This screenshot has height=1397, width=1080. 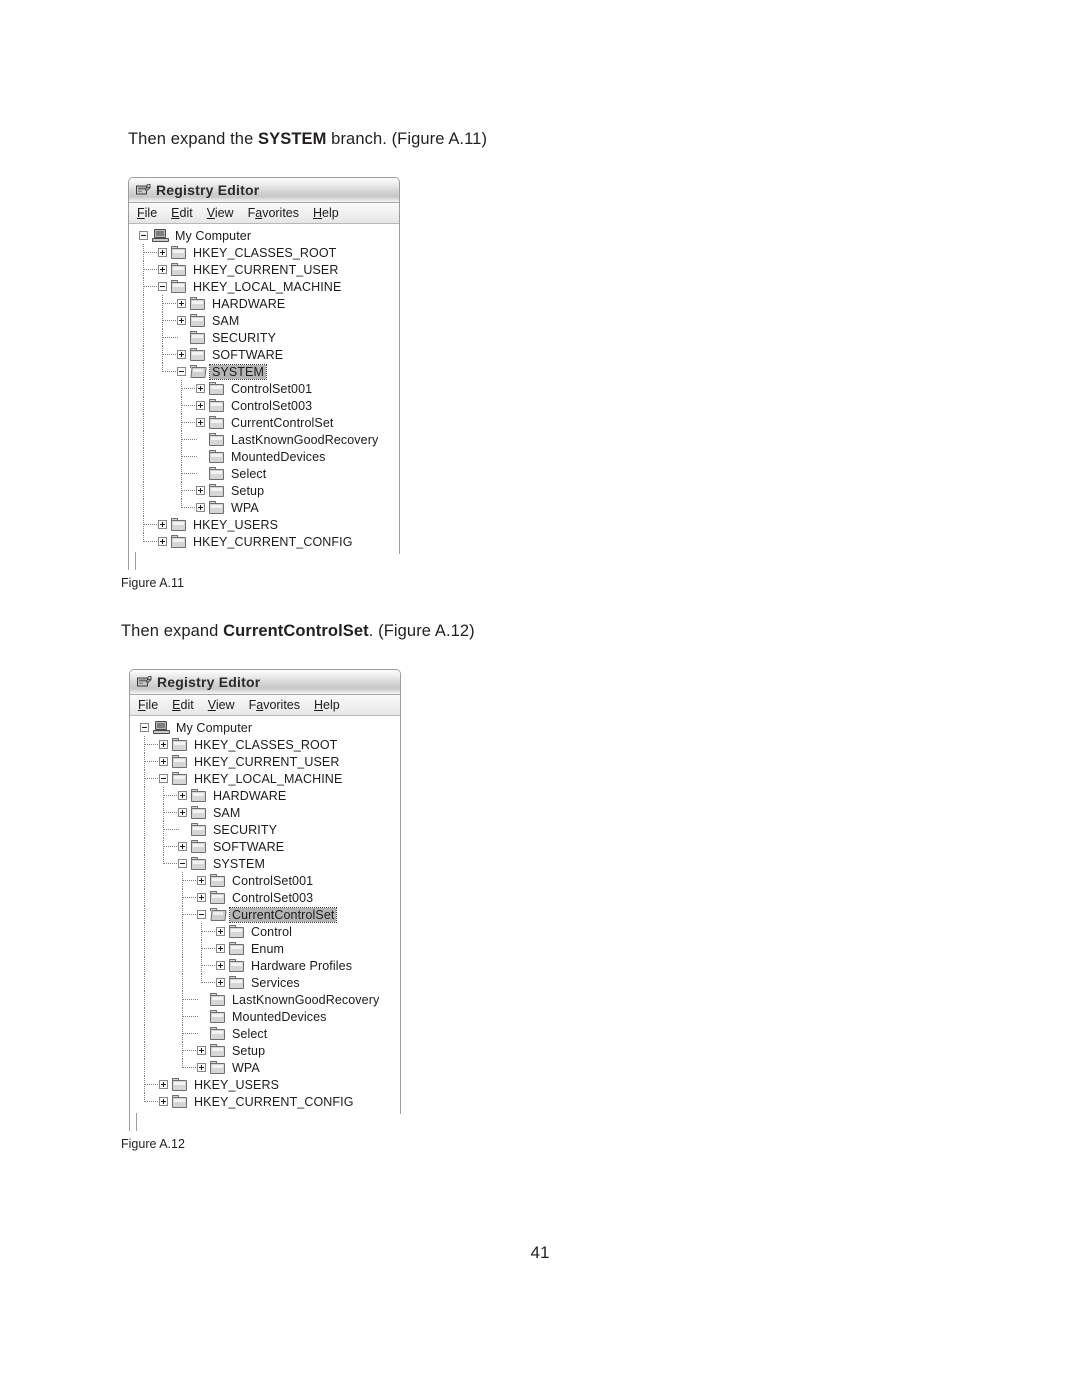 What do you see at coordinates (198, 320) in the screenshot?
I see `folder-icon` at bounding box center [198, 320].